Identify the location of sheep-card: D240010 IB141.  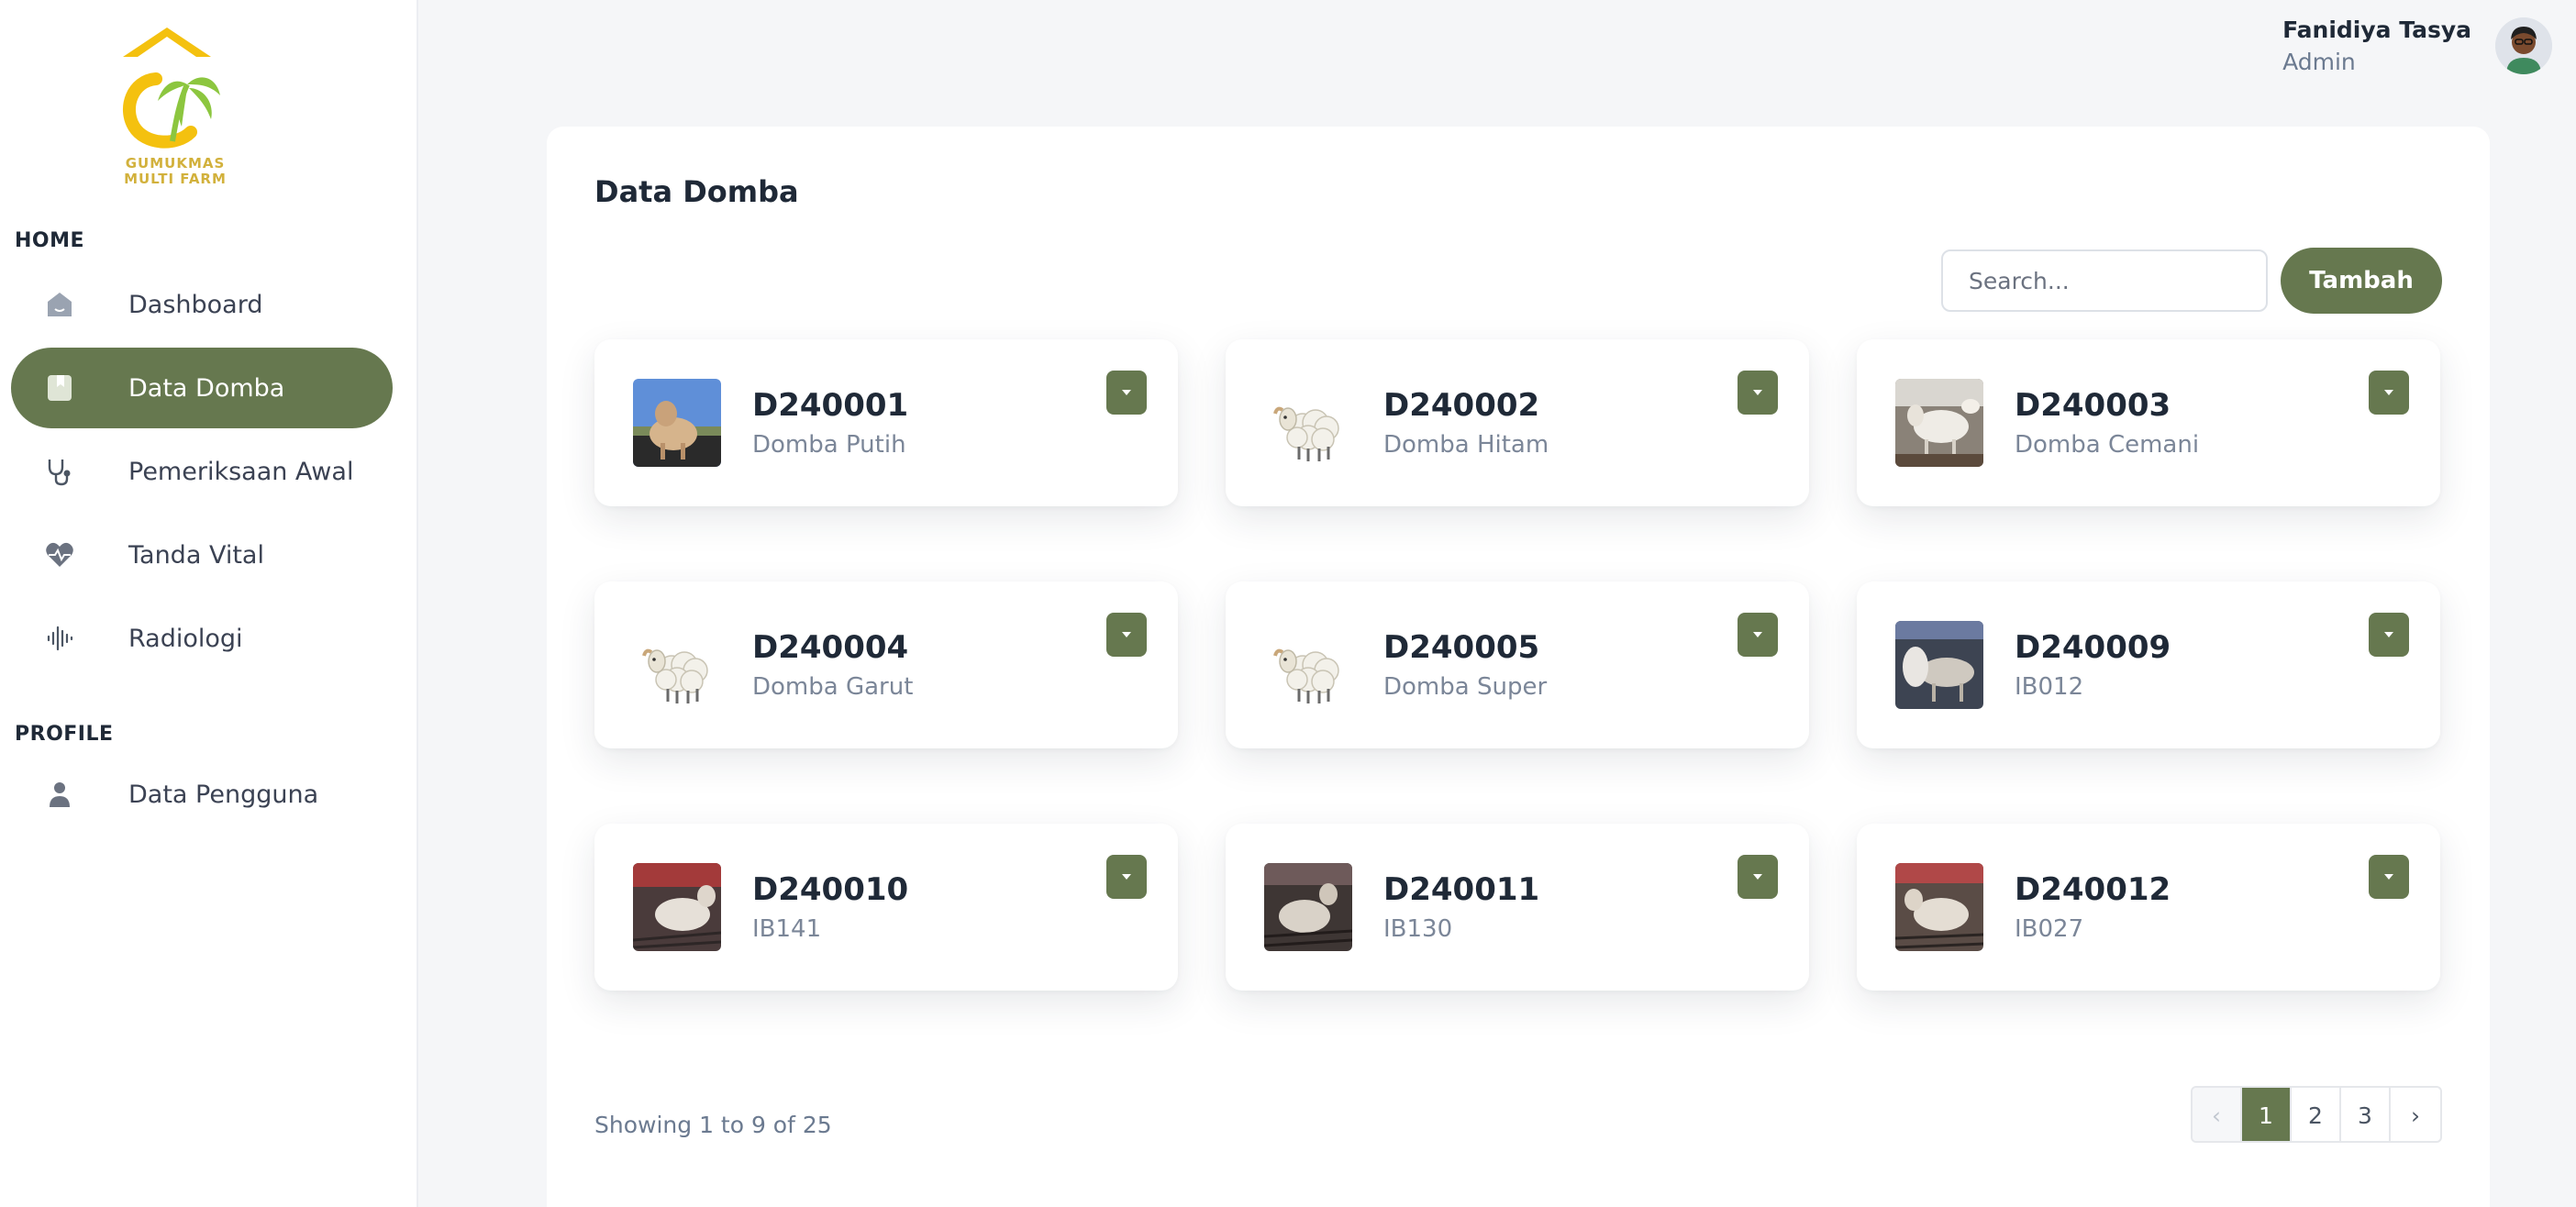
(886, 907).